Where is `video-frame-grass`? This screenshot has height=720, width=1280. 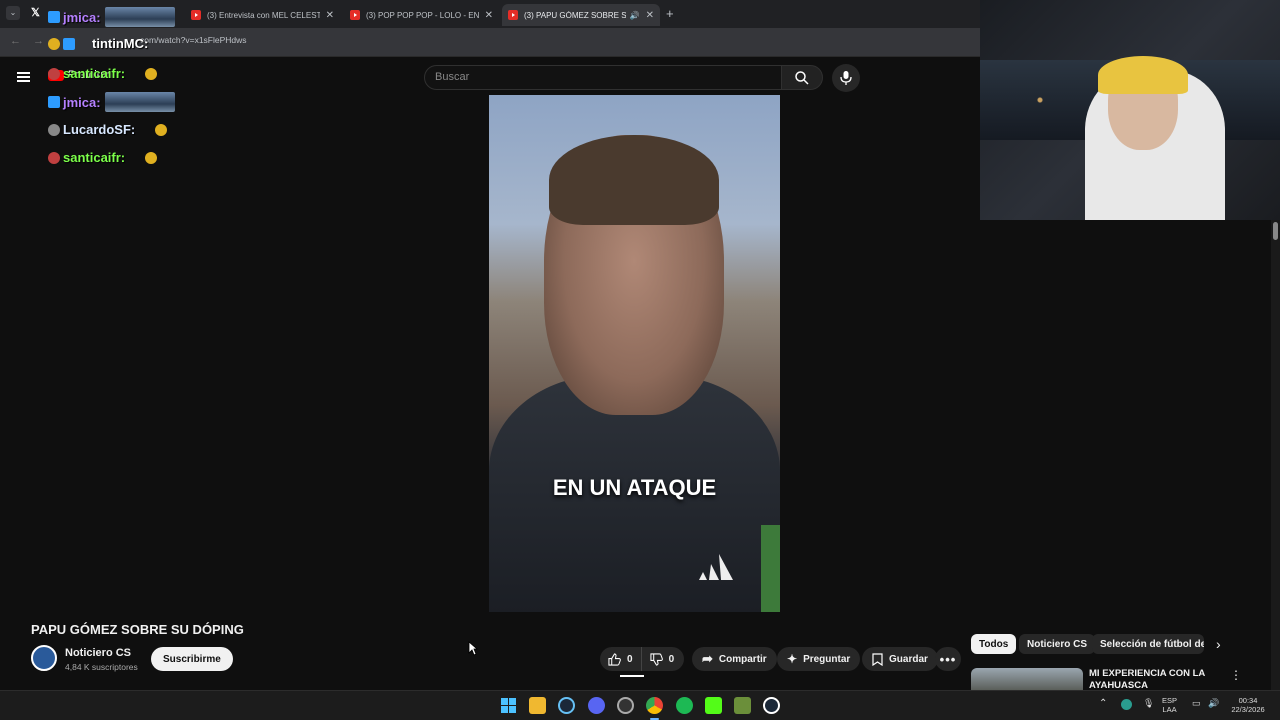 video-frame-grass is located at coordinates (770, 568).